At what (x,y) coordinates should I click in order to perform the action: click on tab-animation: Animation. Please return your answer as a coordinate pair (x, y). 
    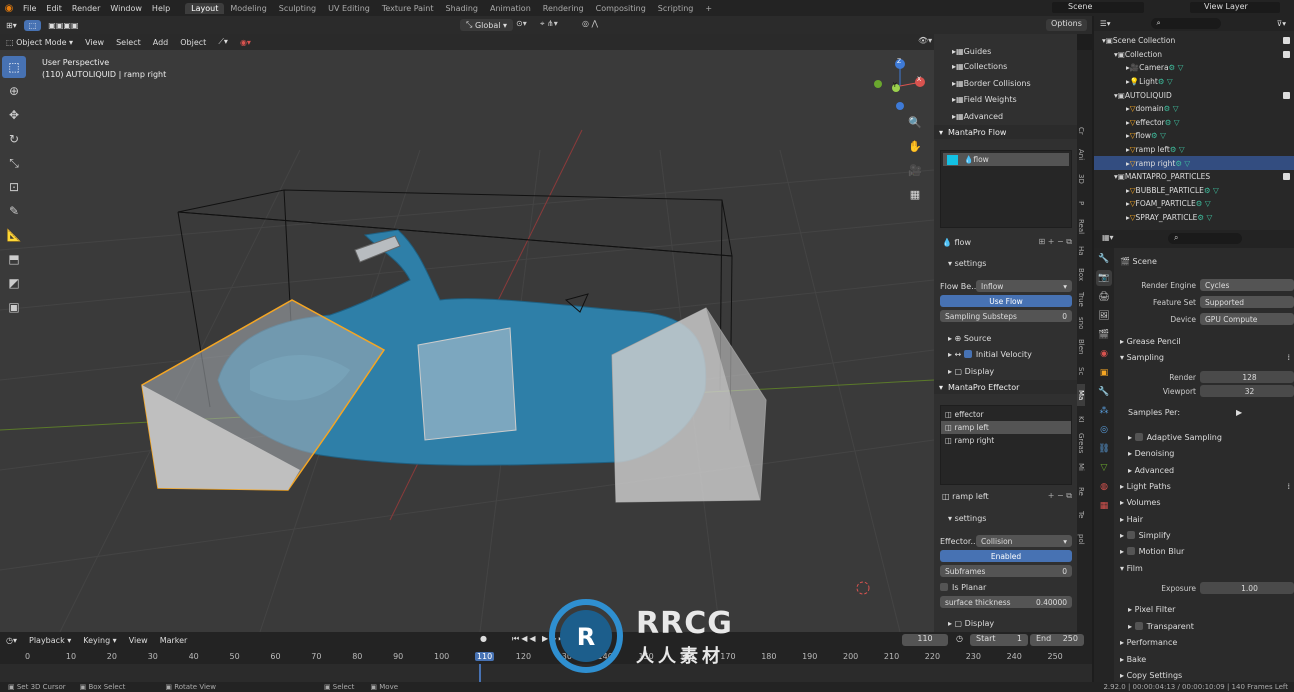
    Looking at the image, I should click on (510, 8).